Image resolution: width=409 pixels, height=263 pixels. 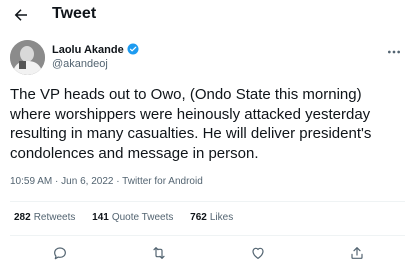 I want to click on like-icon, so click(x=258, y=253).